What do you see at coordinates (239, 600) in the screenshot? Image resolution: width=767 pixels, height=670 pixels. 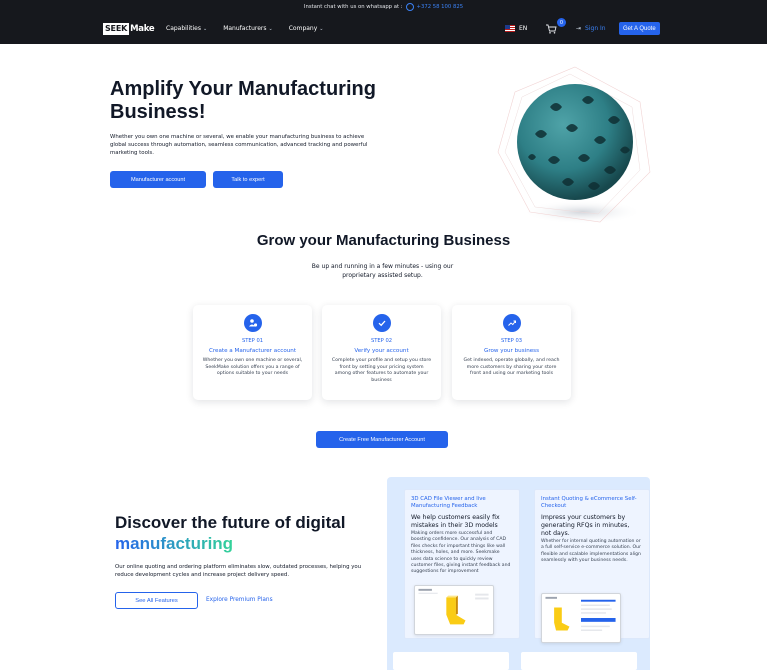 I see `explore-premium-plans-link: Explore Premium Plans` at bounding box center [239, 600].